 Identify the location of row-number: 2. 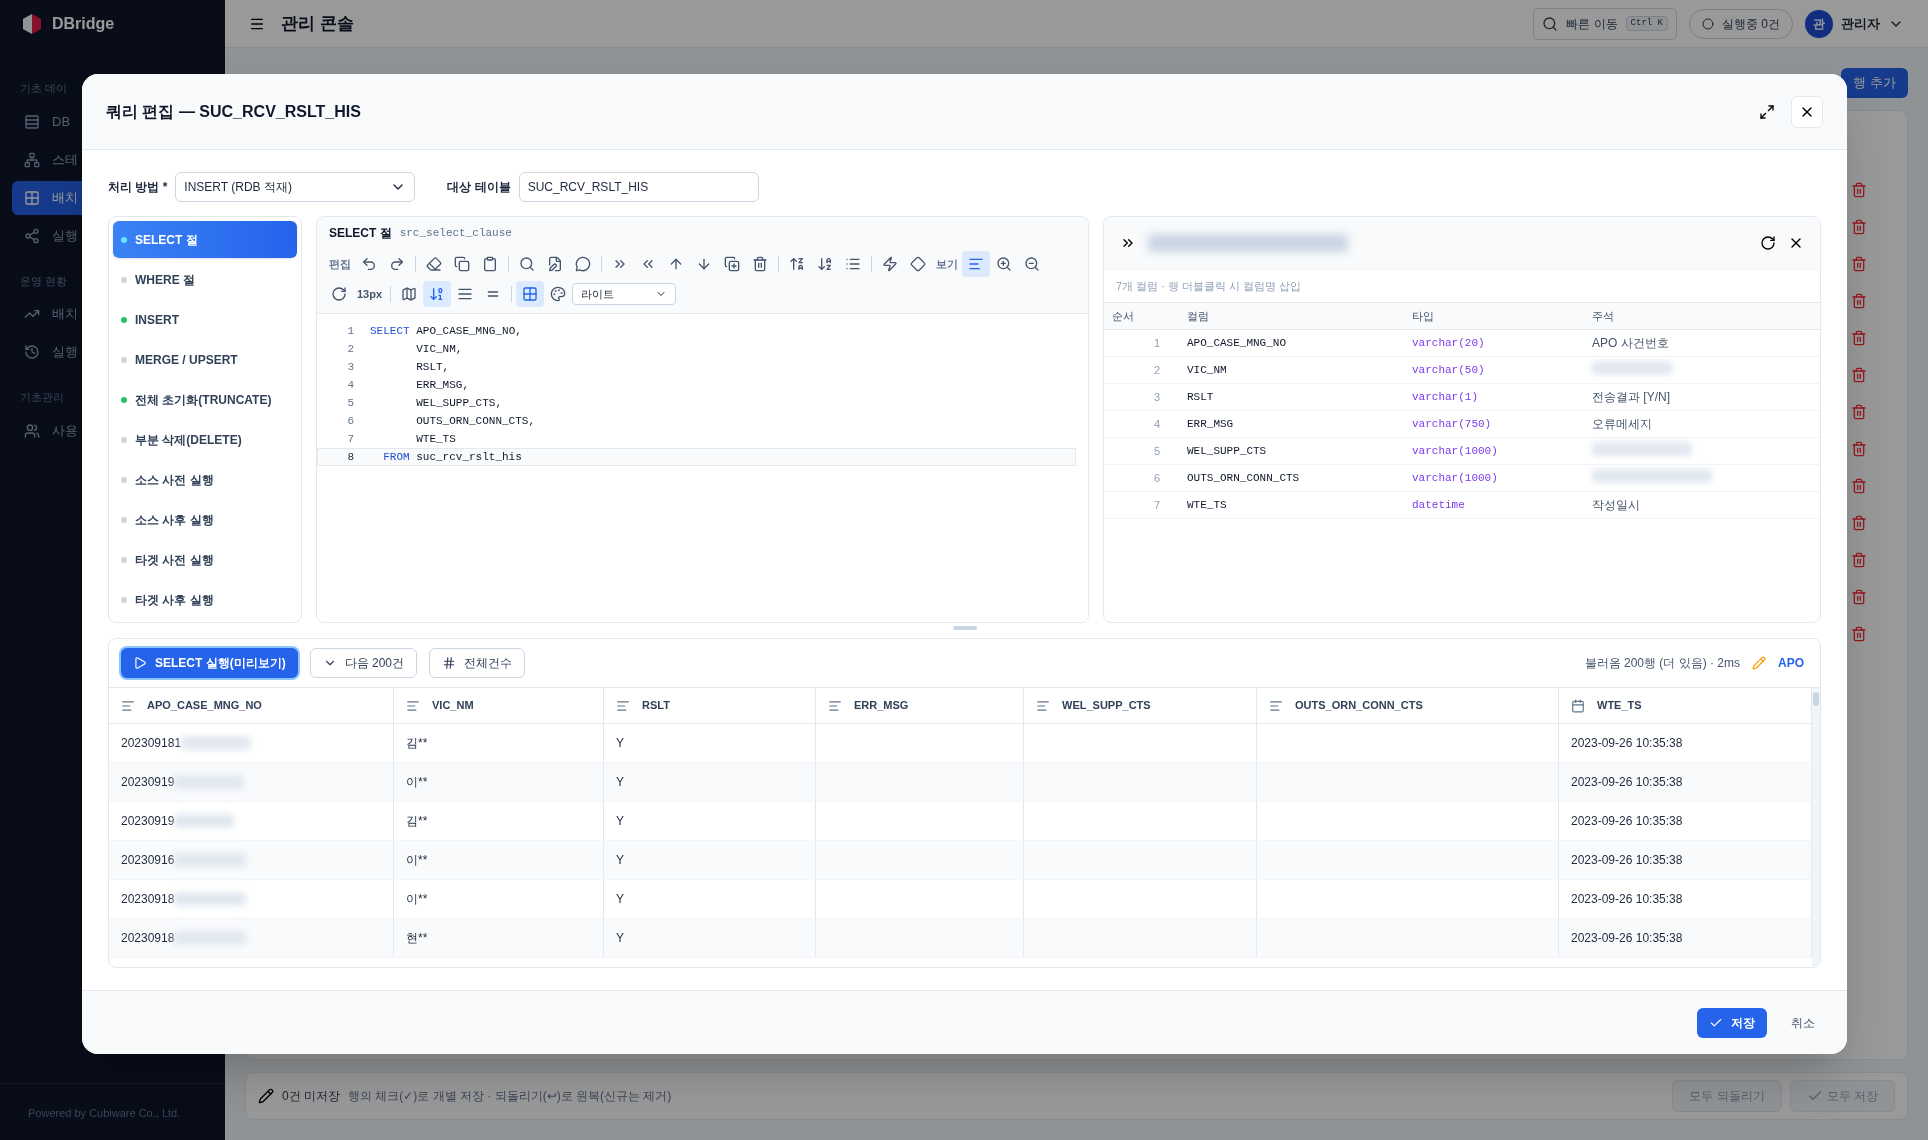
(1156, 370).